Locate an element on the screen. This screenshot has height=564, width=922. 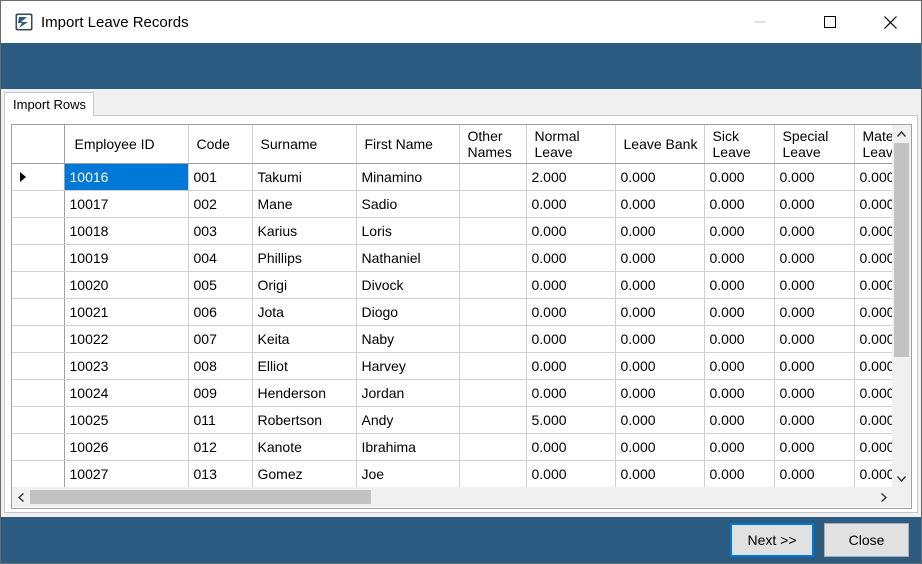
column-header-surname: Surname is located at coordinates (304, 144).